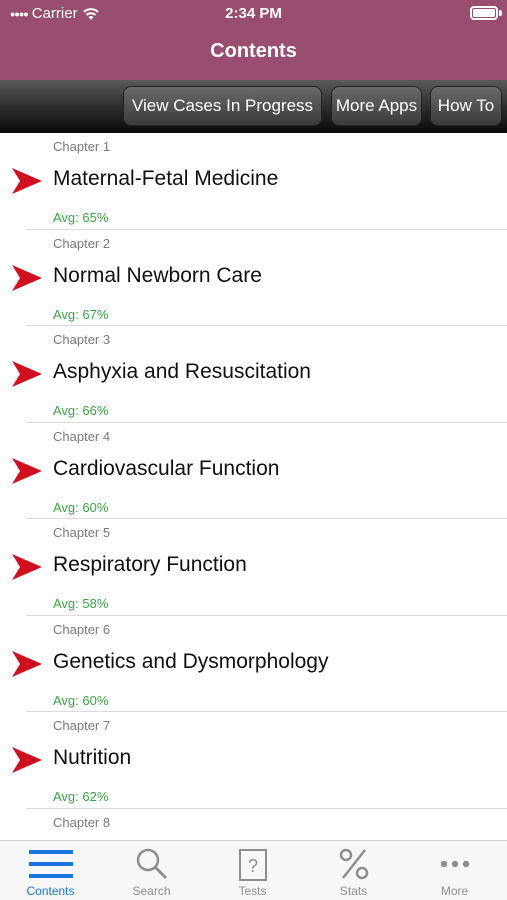 The image size is (507, 900). I want to click on tab-tests: ? Tests, so click(252, 870).